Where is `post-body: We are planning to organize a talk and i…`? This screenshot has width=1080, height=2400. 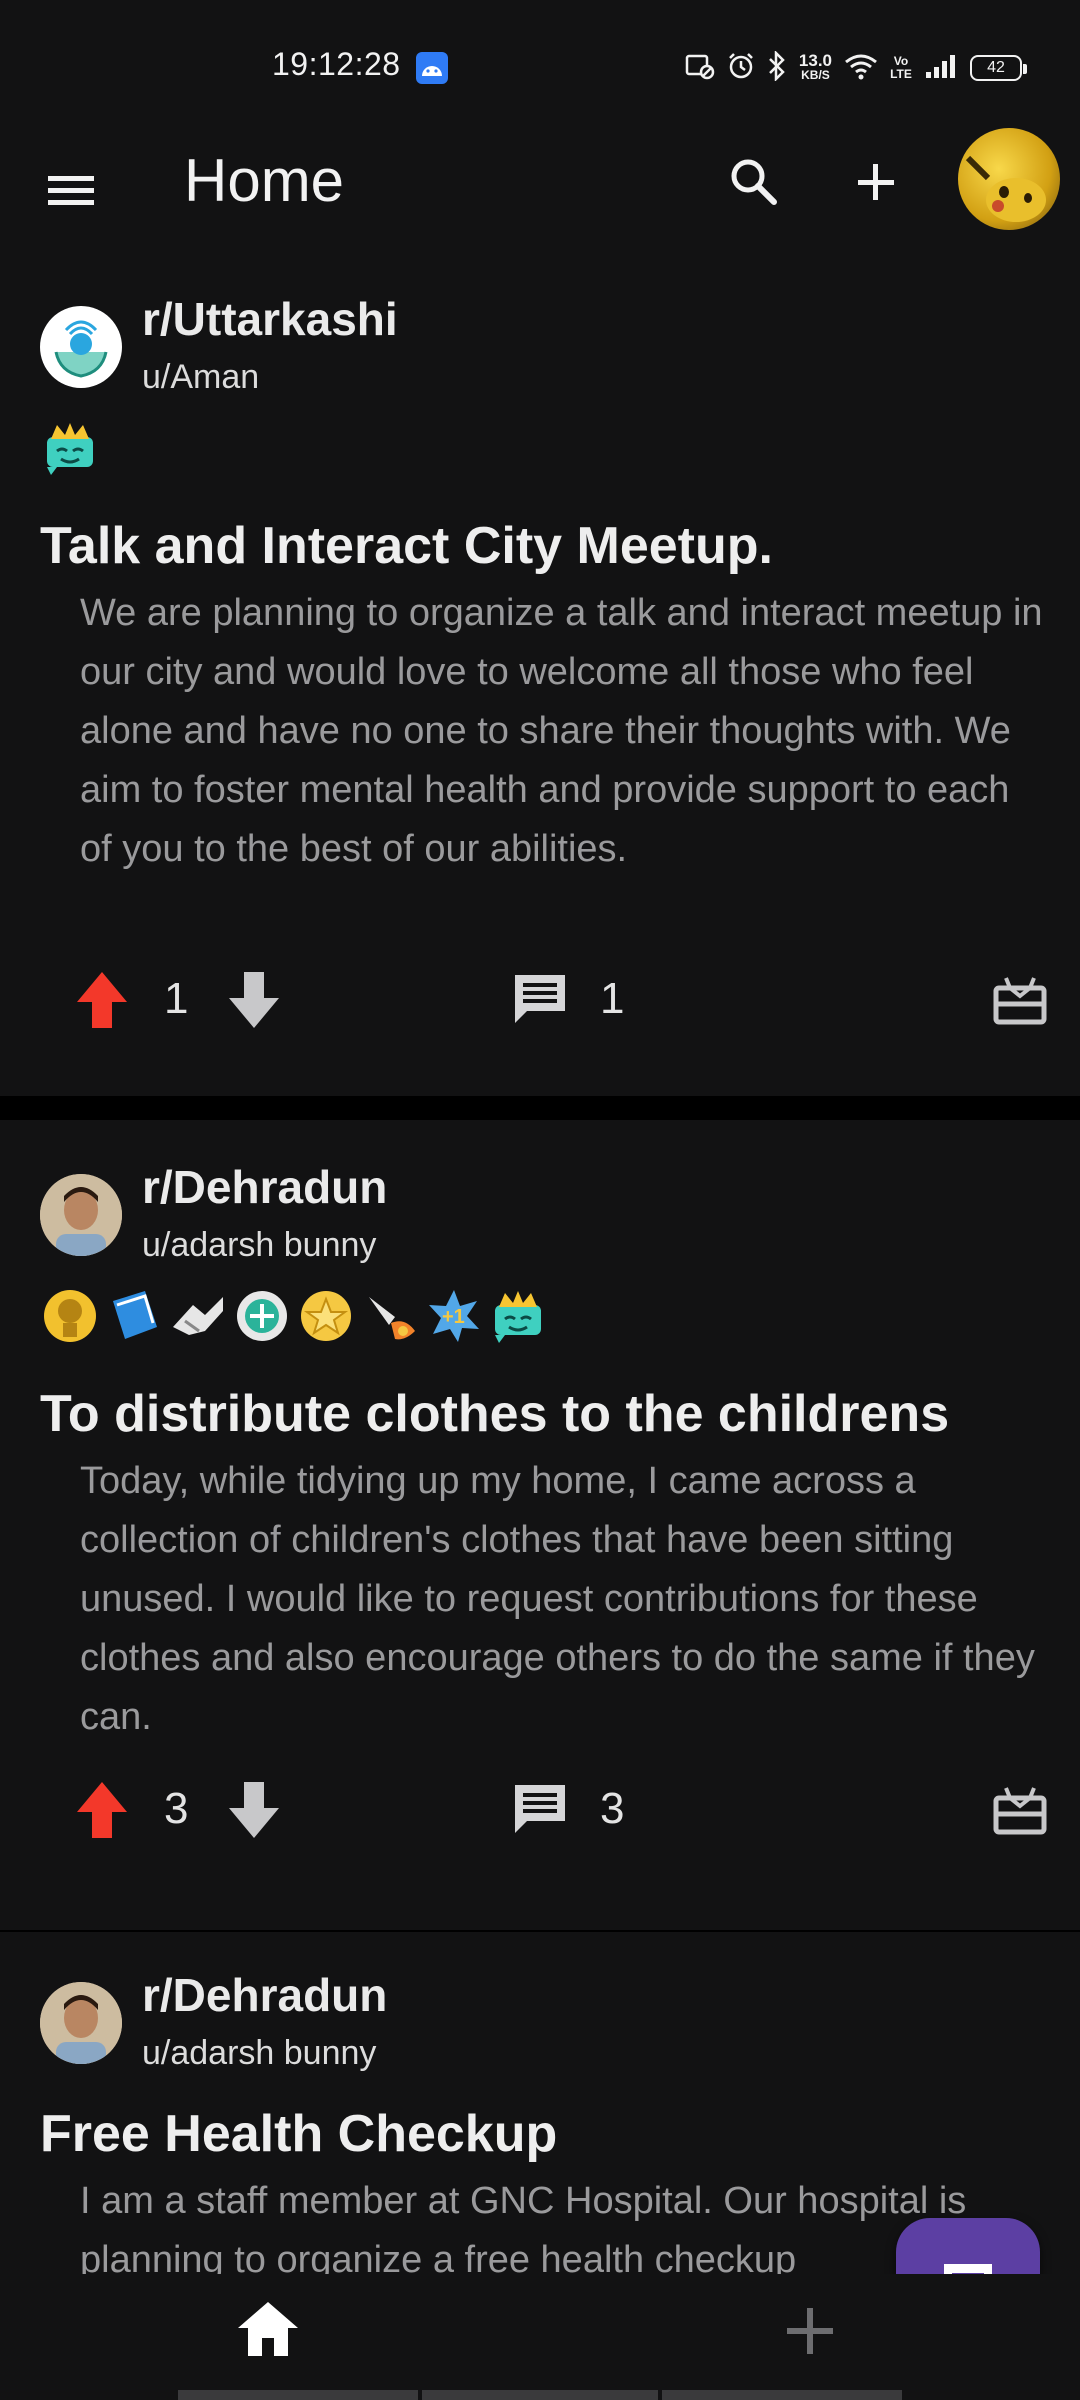 post-body: We are planning to organize a talk and i… is located at coordinates (561, 731).